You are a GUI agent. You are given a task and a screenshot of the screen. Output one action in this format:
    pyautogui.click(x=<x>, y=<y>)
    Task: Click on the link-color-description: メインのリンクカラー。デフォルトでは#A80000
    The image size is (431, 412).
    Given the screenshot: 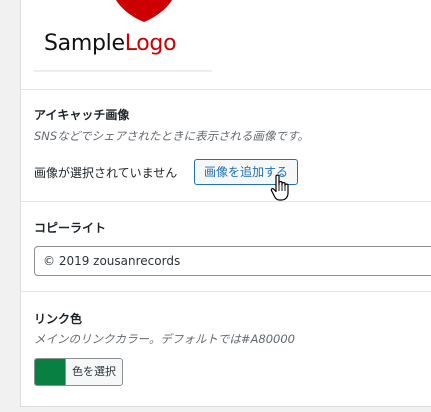 What is the action you would take?
    pyautogui.click(x=164, y=339)
    